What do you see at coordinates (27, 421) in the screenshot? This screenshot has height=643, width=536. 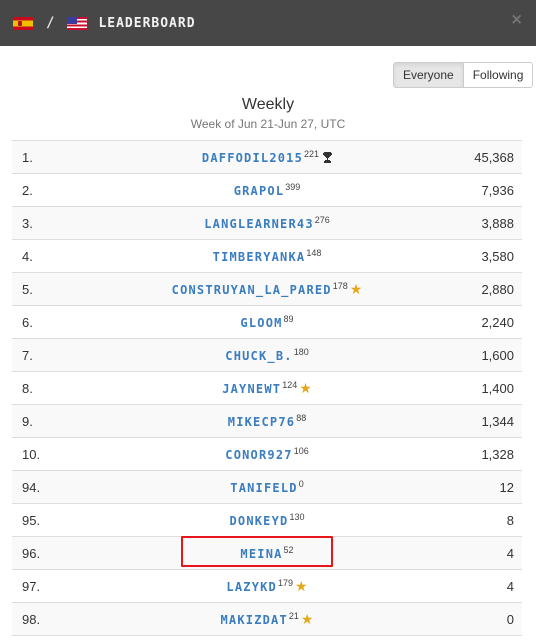 I see `rank: 9.` at bounding box center [27, 421].